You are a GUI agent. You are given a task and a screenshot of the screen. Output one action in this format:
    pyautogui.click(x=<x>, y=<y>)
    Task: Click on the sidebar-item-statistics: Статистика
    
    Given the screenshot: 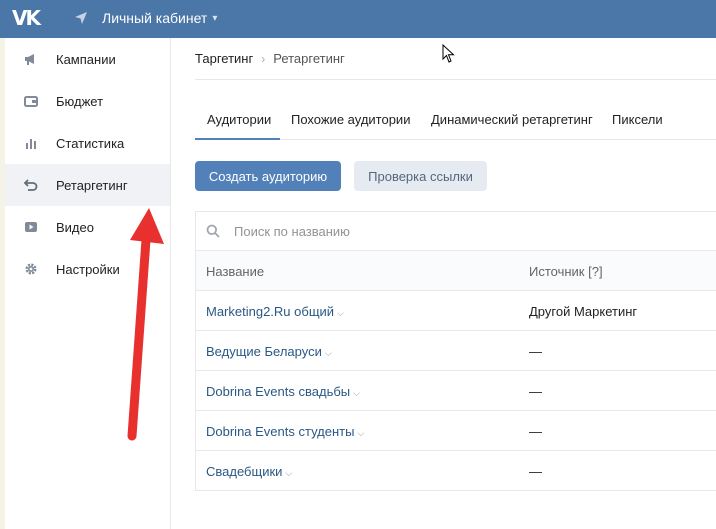 What is the action you would take?
    pyautogui.click(x=87, y=143)
    